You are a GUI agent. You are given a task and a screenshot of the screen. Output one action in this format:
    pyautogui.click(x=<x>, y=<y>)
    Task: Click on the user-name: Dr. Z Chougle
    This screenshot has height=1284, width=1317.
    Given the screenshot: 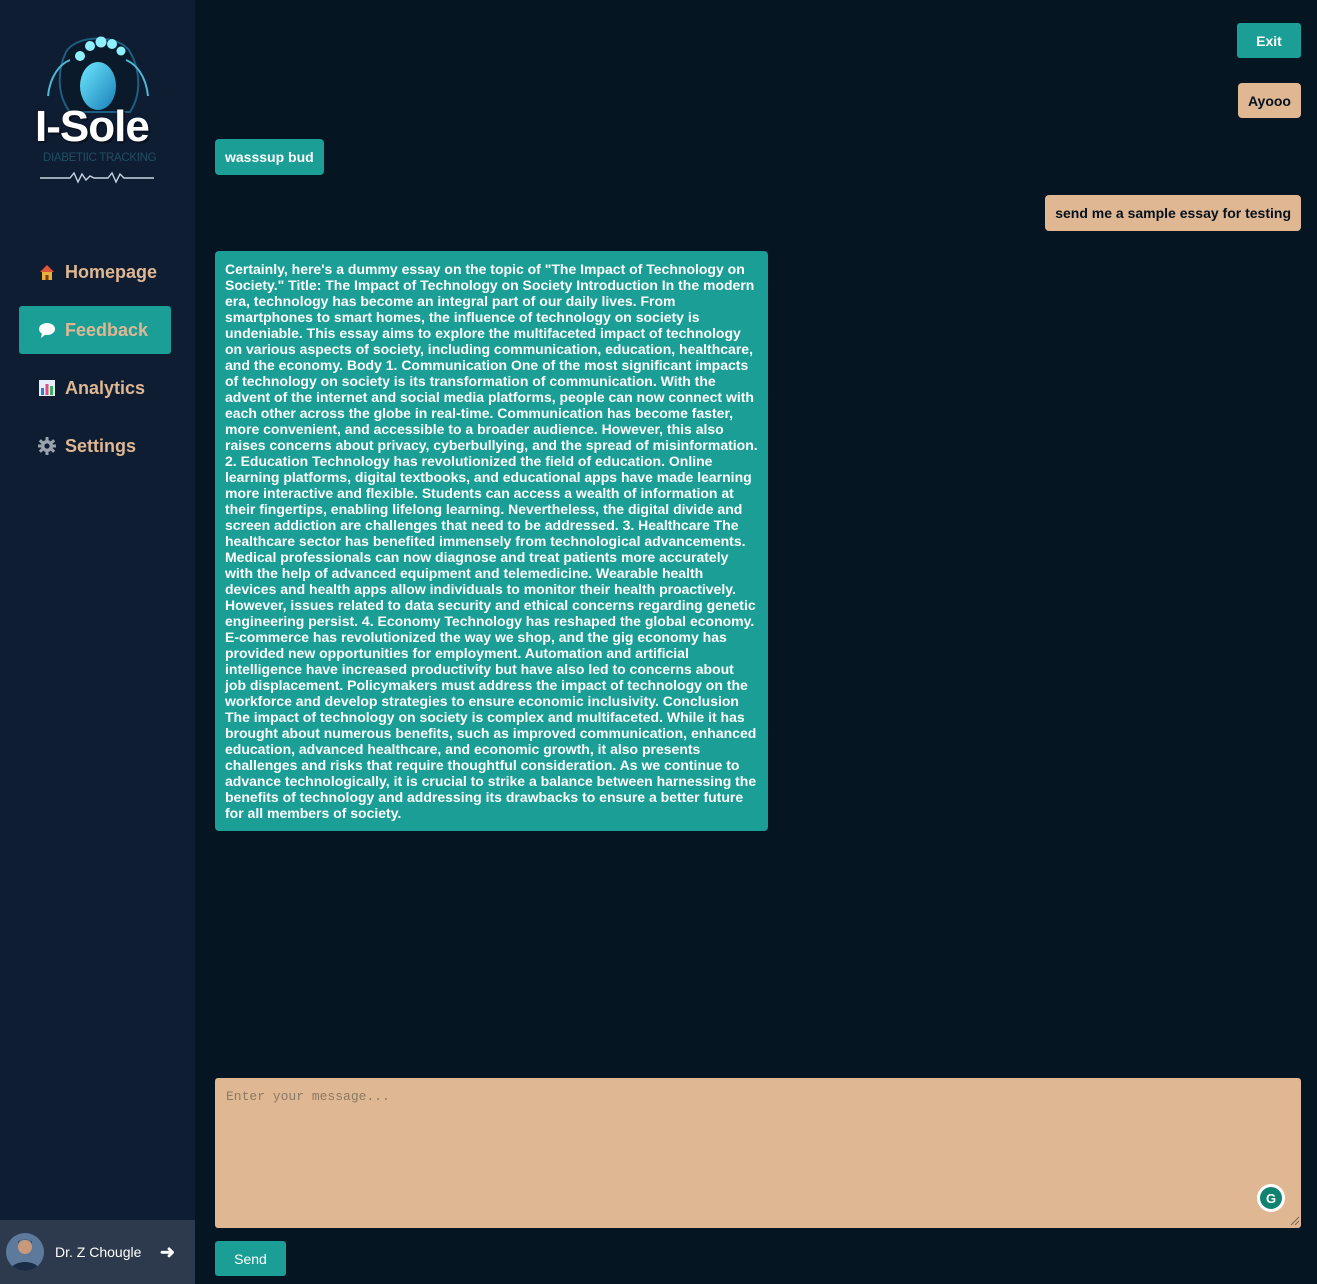 What is the action you would take?
    pyautogui.click(x=98, y=1252)
    